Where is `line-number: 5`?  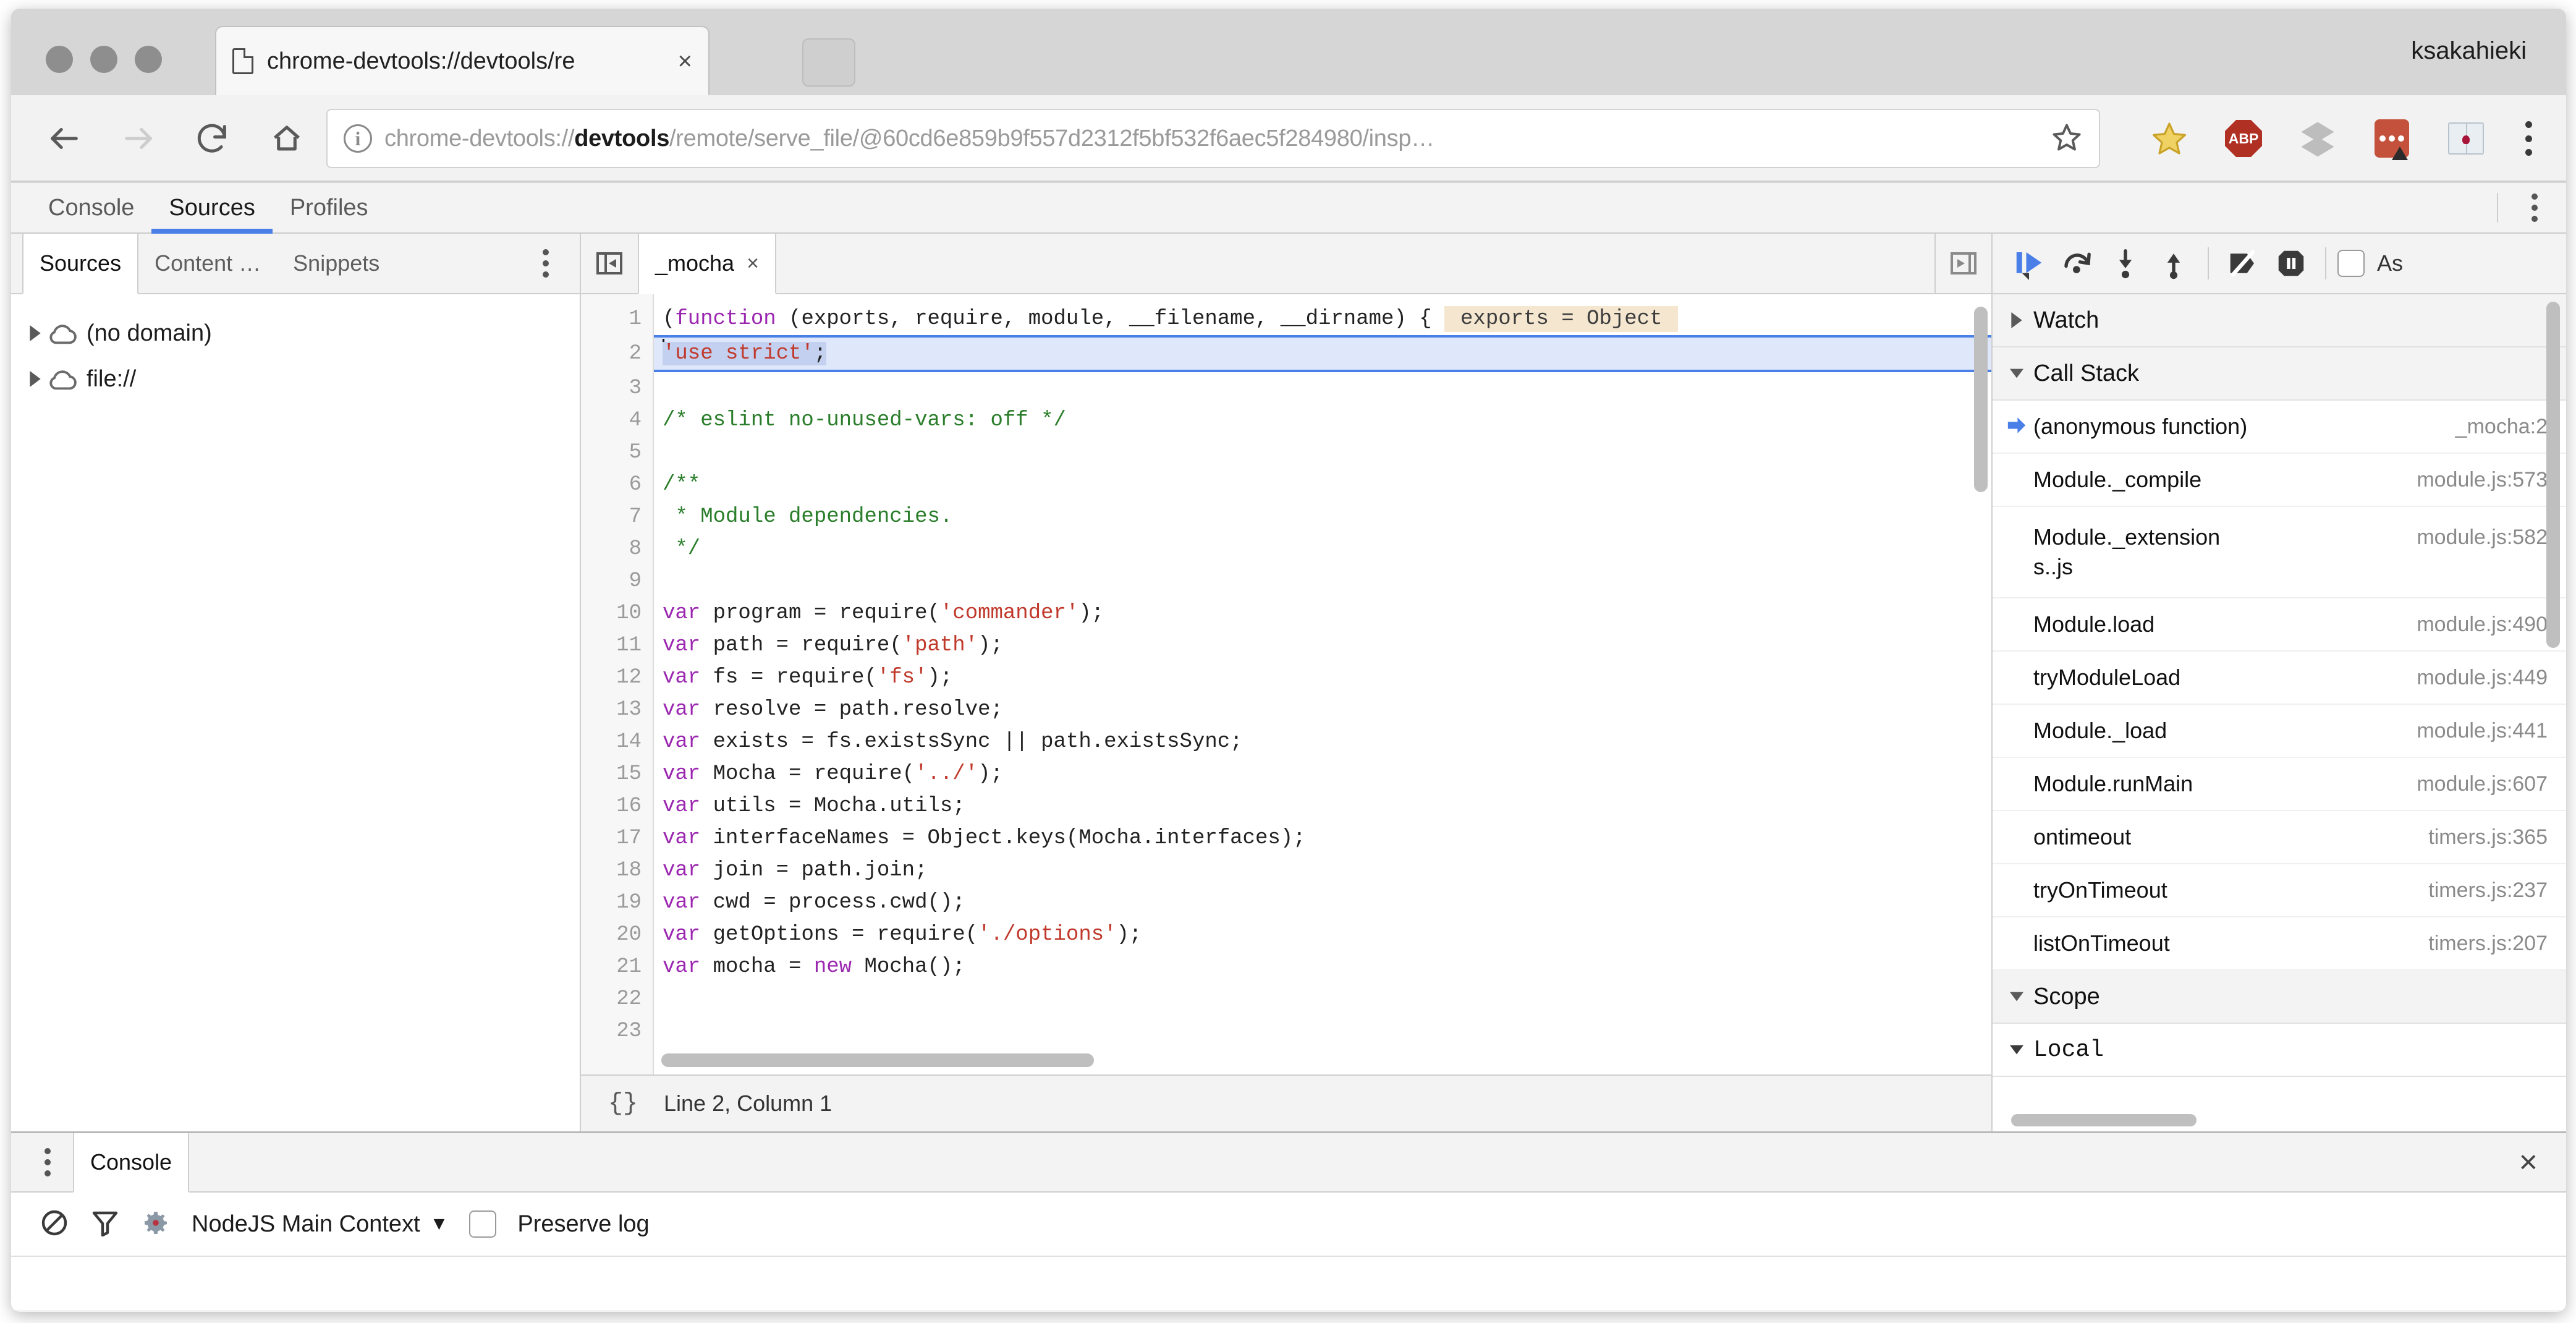 line-number: 5 is located at coordinates (617, 452).